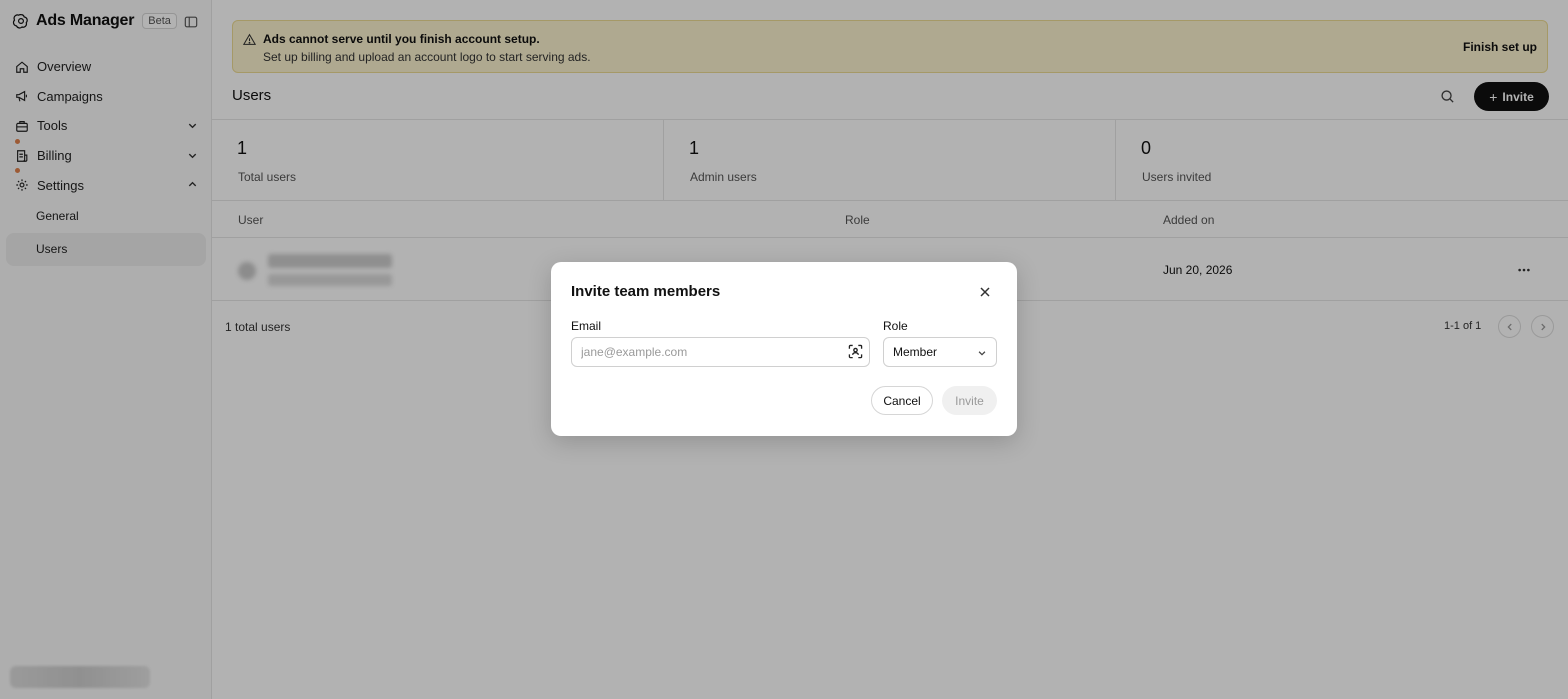  What do you see at coordinates (646, 291) in the screenshot?
I see `dialog-title: Invite team members` at bounding box center [646, 291].